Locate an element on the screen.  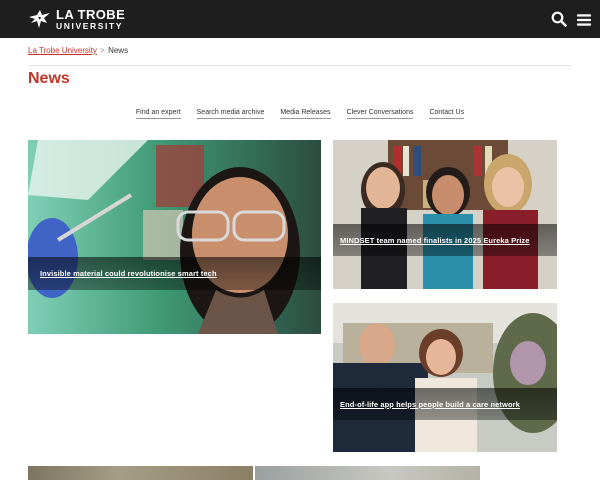
subnav-search-media-archive: Search media archive is located at coordinates (230, 114).